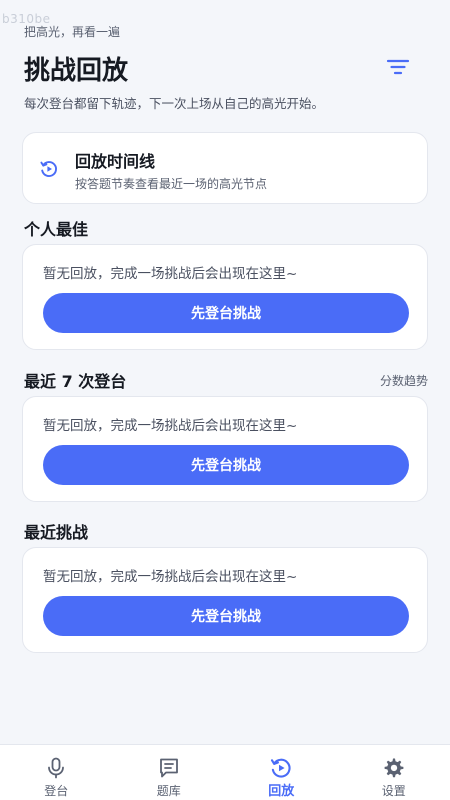  Describe the element at coordinates (168, 768) in the screenshot. I see `question-bank-icon` at that location.